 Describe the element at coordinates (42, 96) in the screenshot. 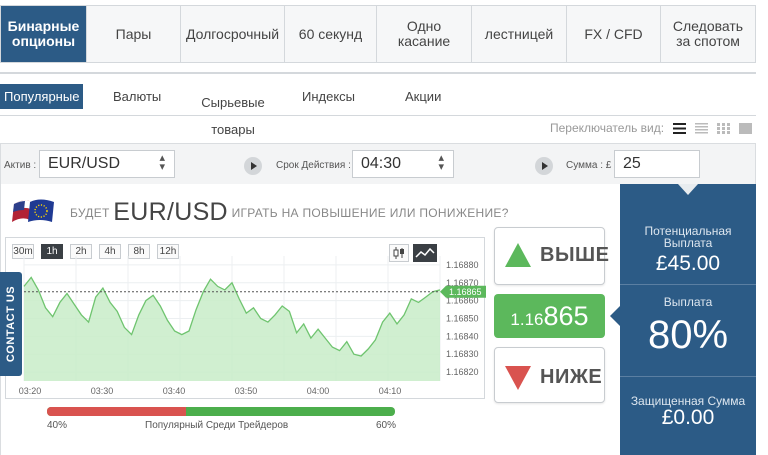

I see `subtab-popular: Популярные` at that location.